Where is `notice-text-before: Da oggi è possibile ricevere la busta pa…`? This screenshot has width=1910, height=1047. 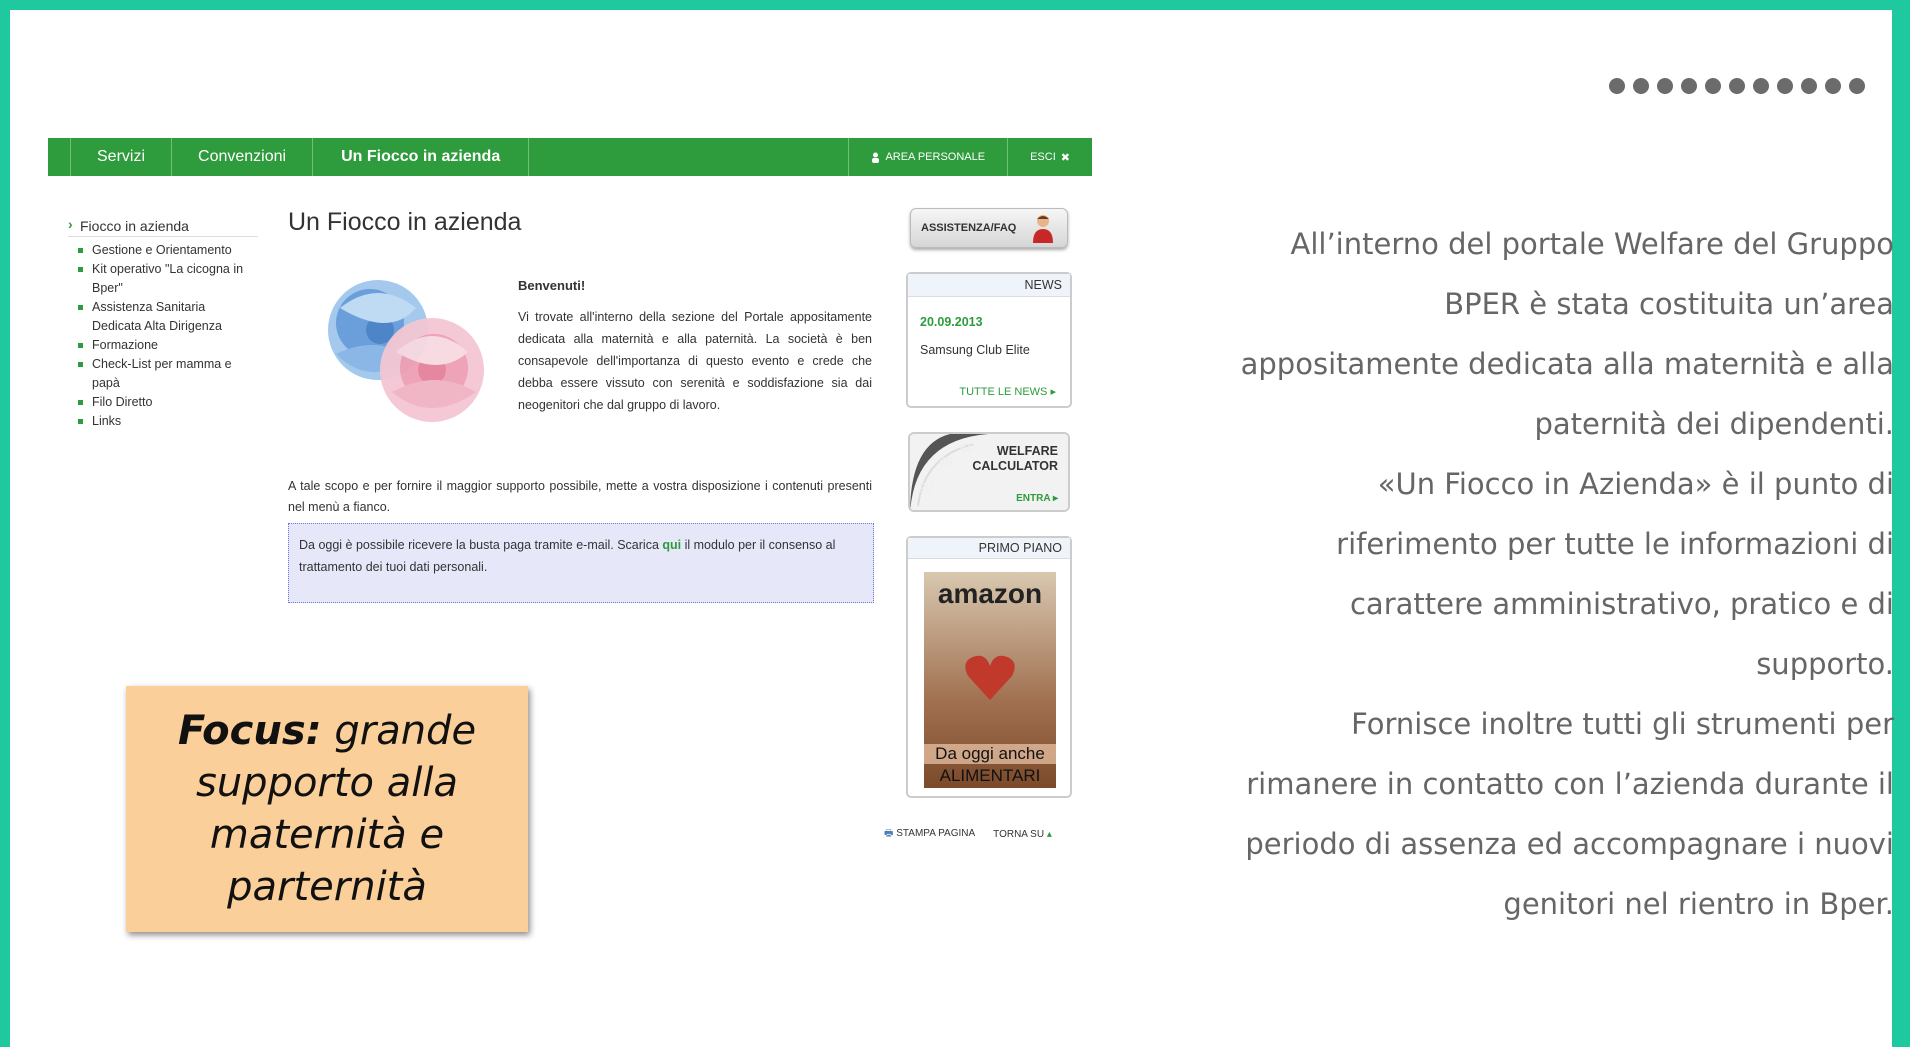 notice-text-before: Da oggi è possibile ricevere la busta pa… is located at coordinates (481, 545).